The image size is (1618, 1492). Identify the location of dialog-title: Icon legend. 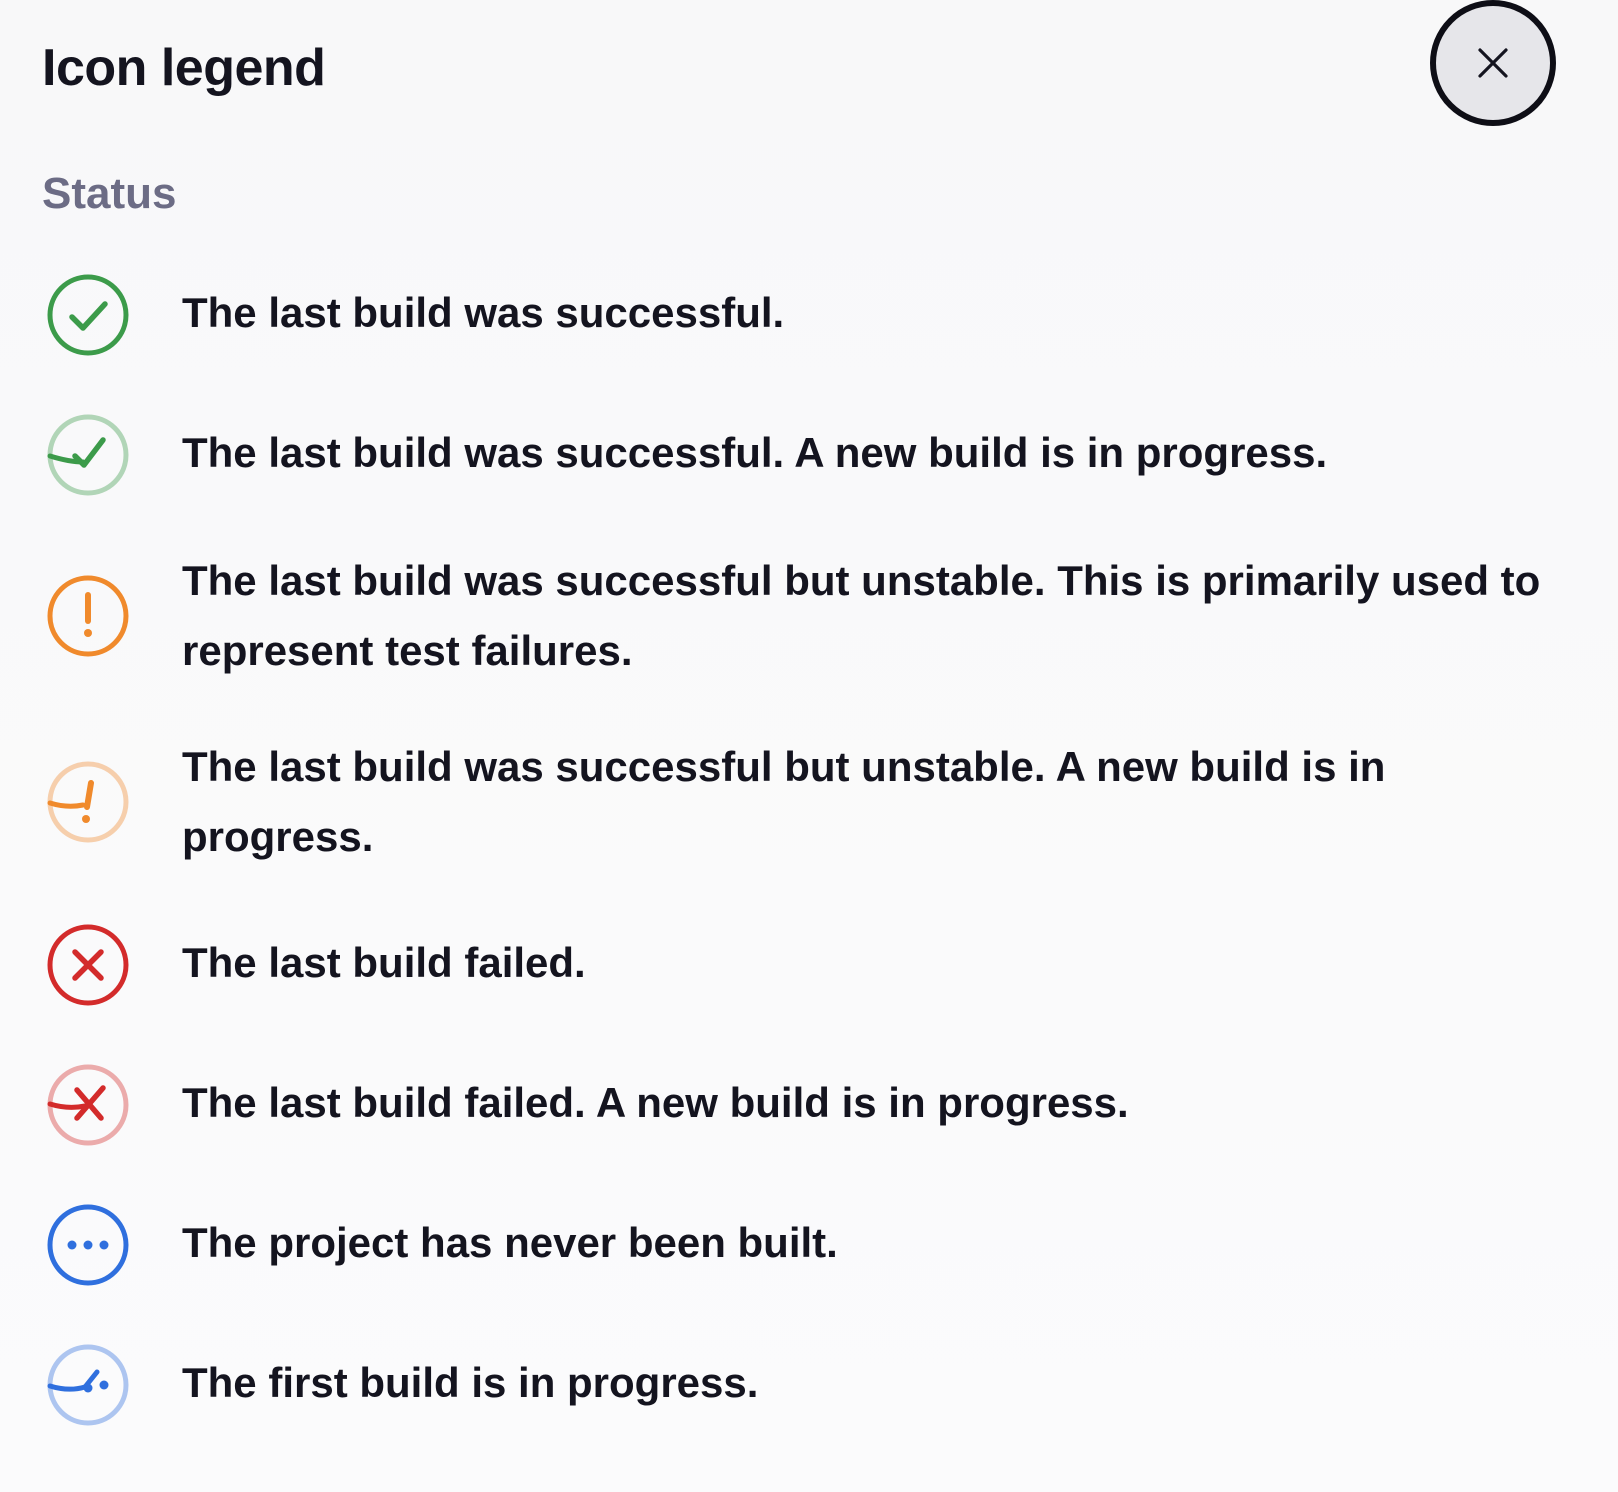
(184, 68).